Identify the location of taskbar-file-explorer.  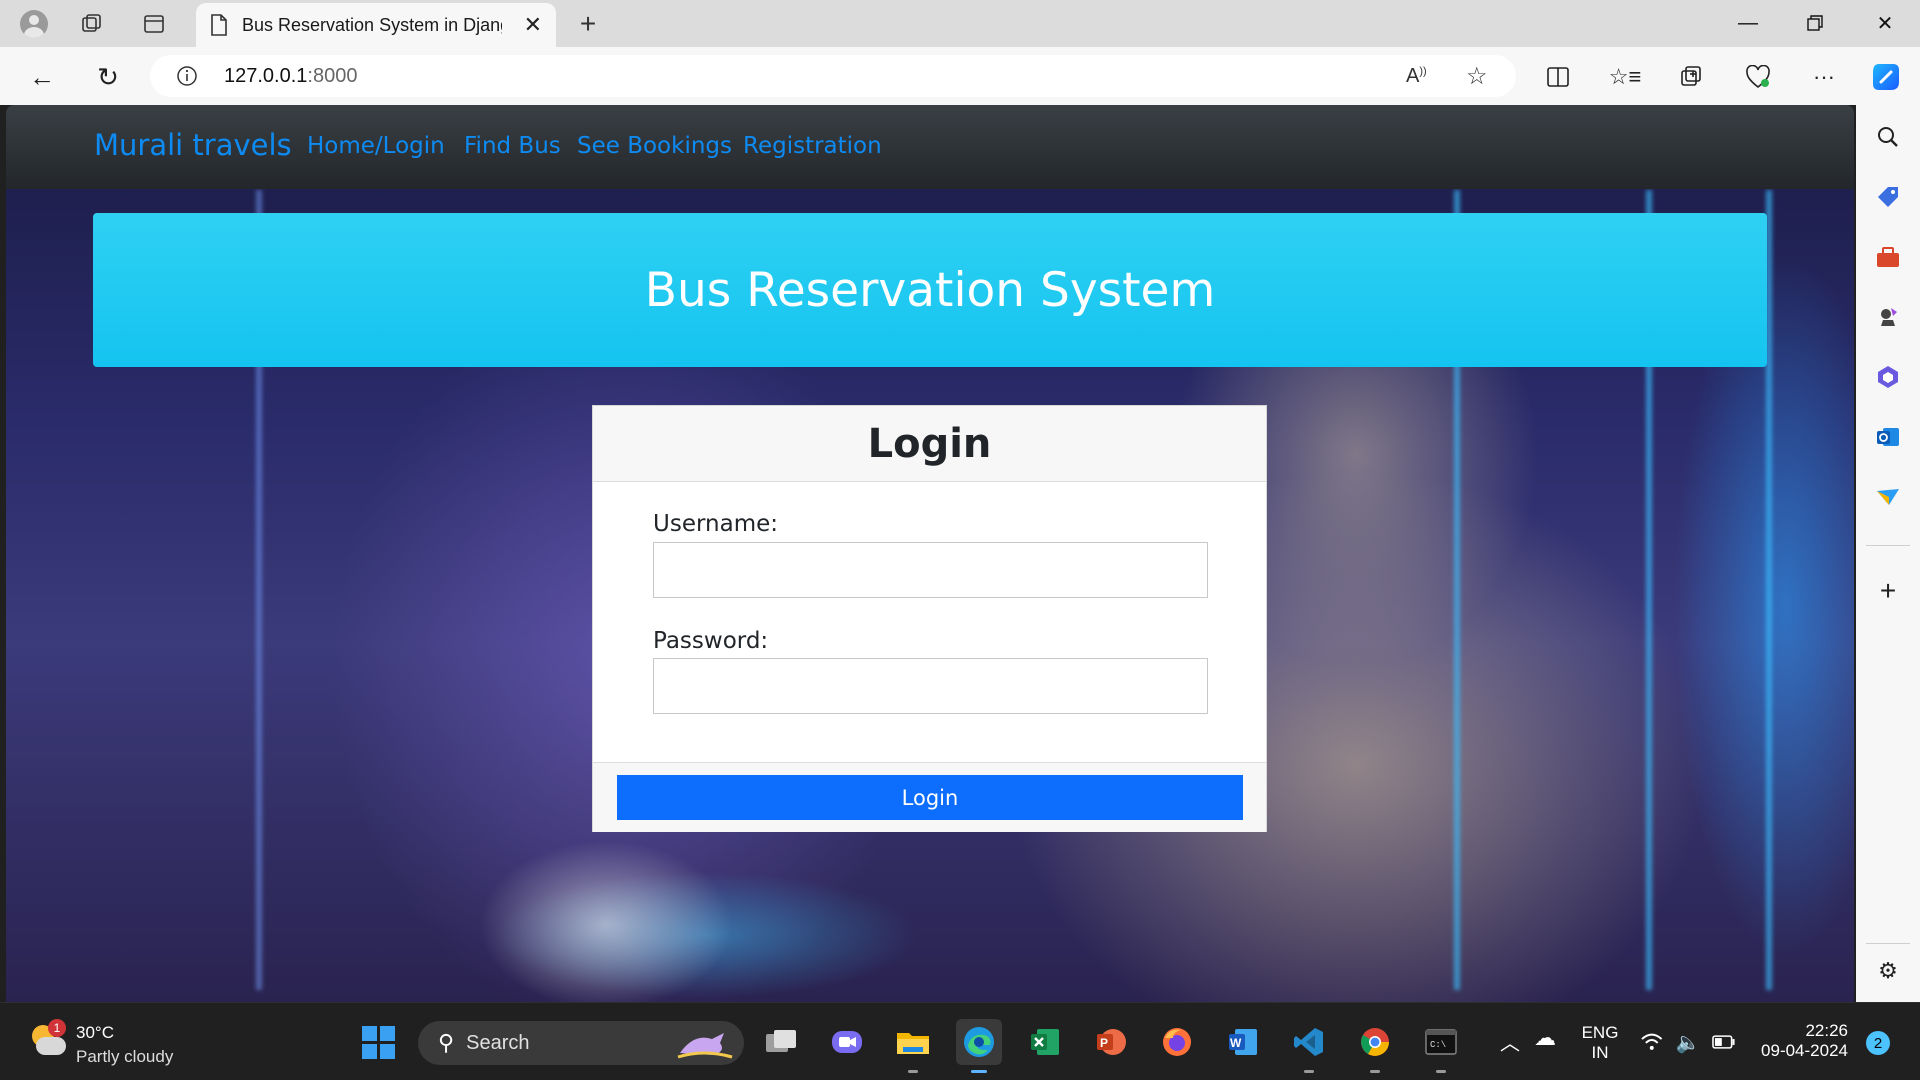
(913, 1046).